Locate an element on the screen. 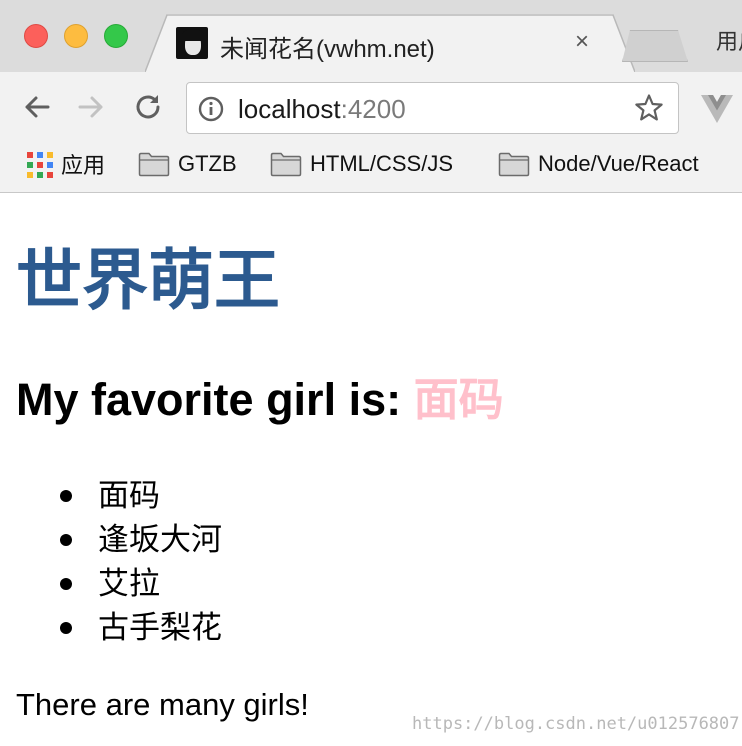 Image resolution: width=742 pixels, height=746 pixels. star-icon is located at coordinates (649, 108).